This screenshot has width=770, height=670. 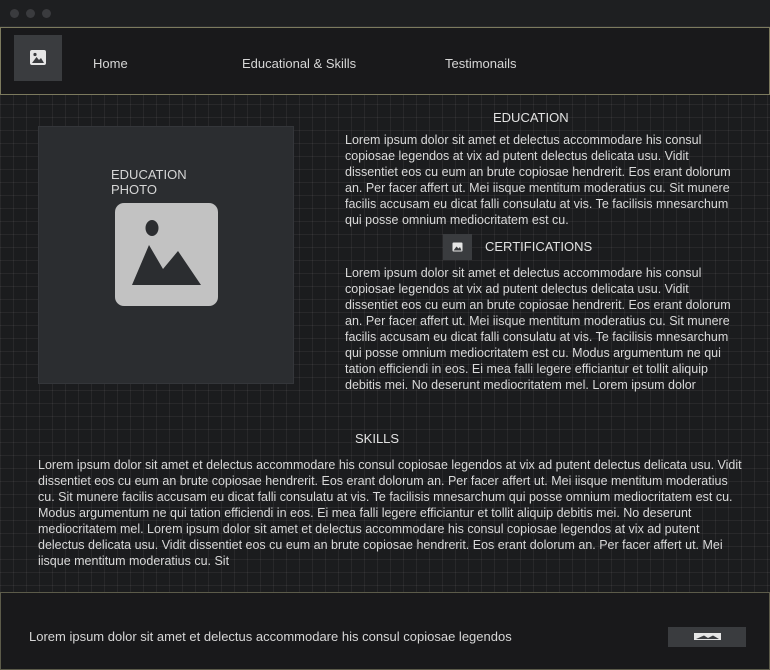 What do you see at coordinates (46, 13) in the screenshot?
I see `window-maximize-dot` at bounding box center [46, 13].